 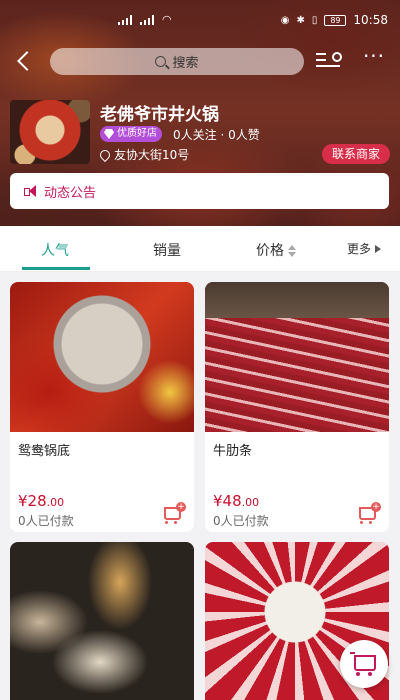 What do you see at coordinates (161, 61) in the screenshot?
I see `search-icon` at bounding box center [161, 61].